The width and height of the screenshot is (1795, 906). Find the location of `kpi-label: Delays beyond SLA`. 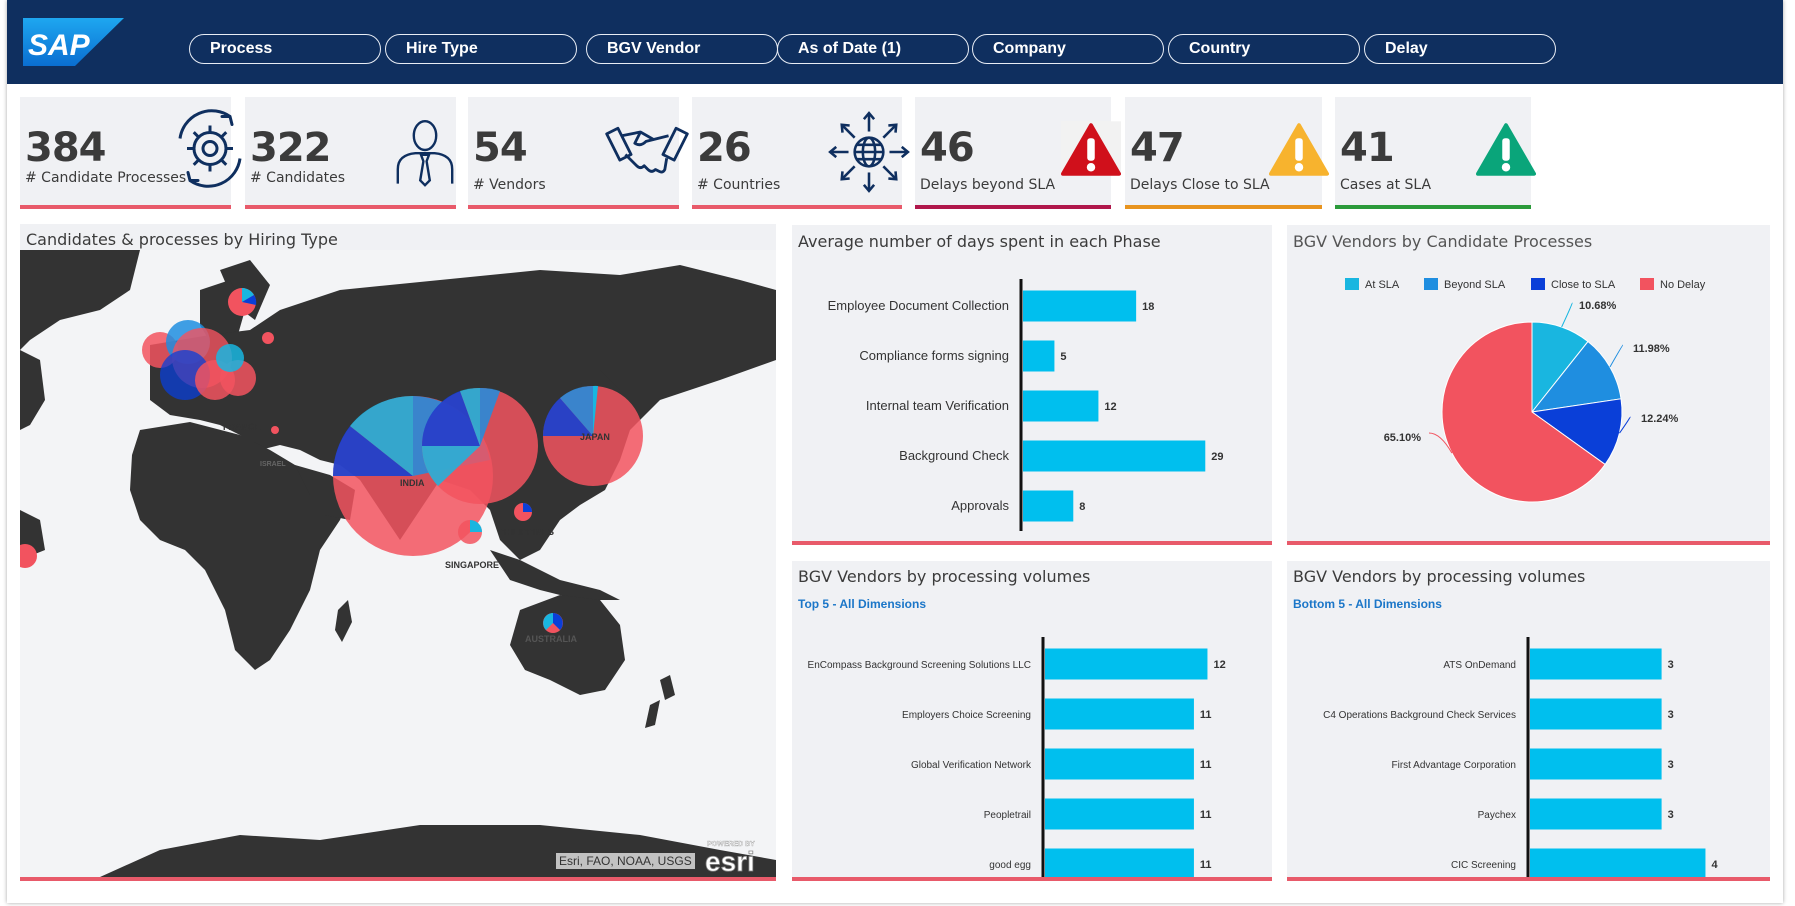

kpi-label: Delays beyond SLA is located at coordinates (988, 185).